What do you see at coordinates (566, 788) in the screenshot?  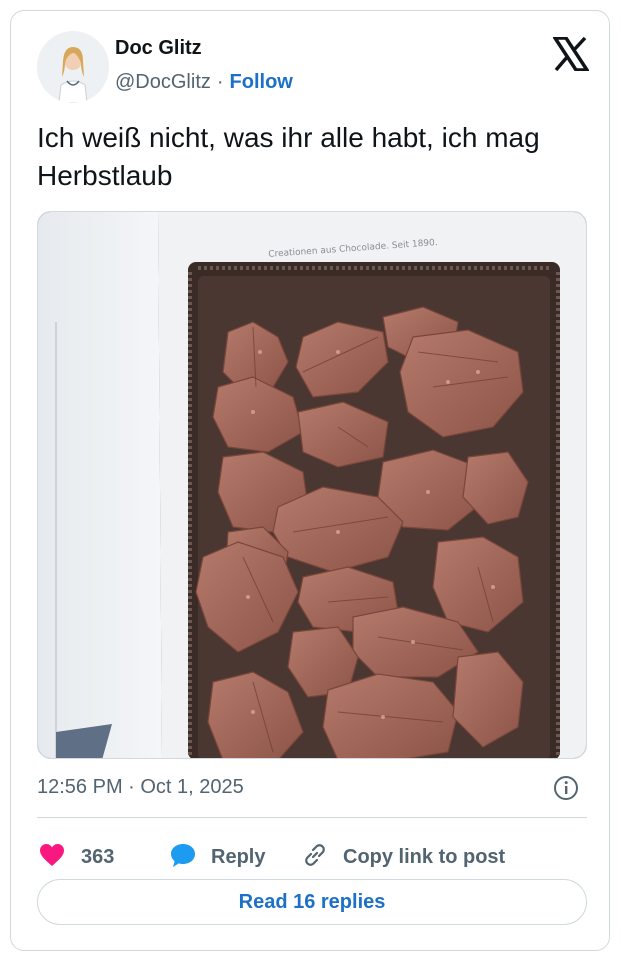 I see `info-icon` at bounding box center [566, 788].